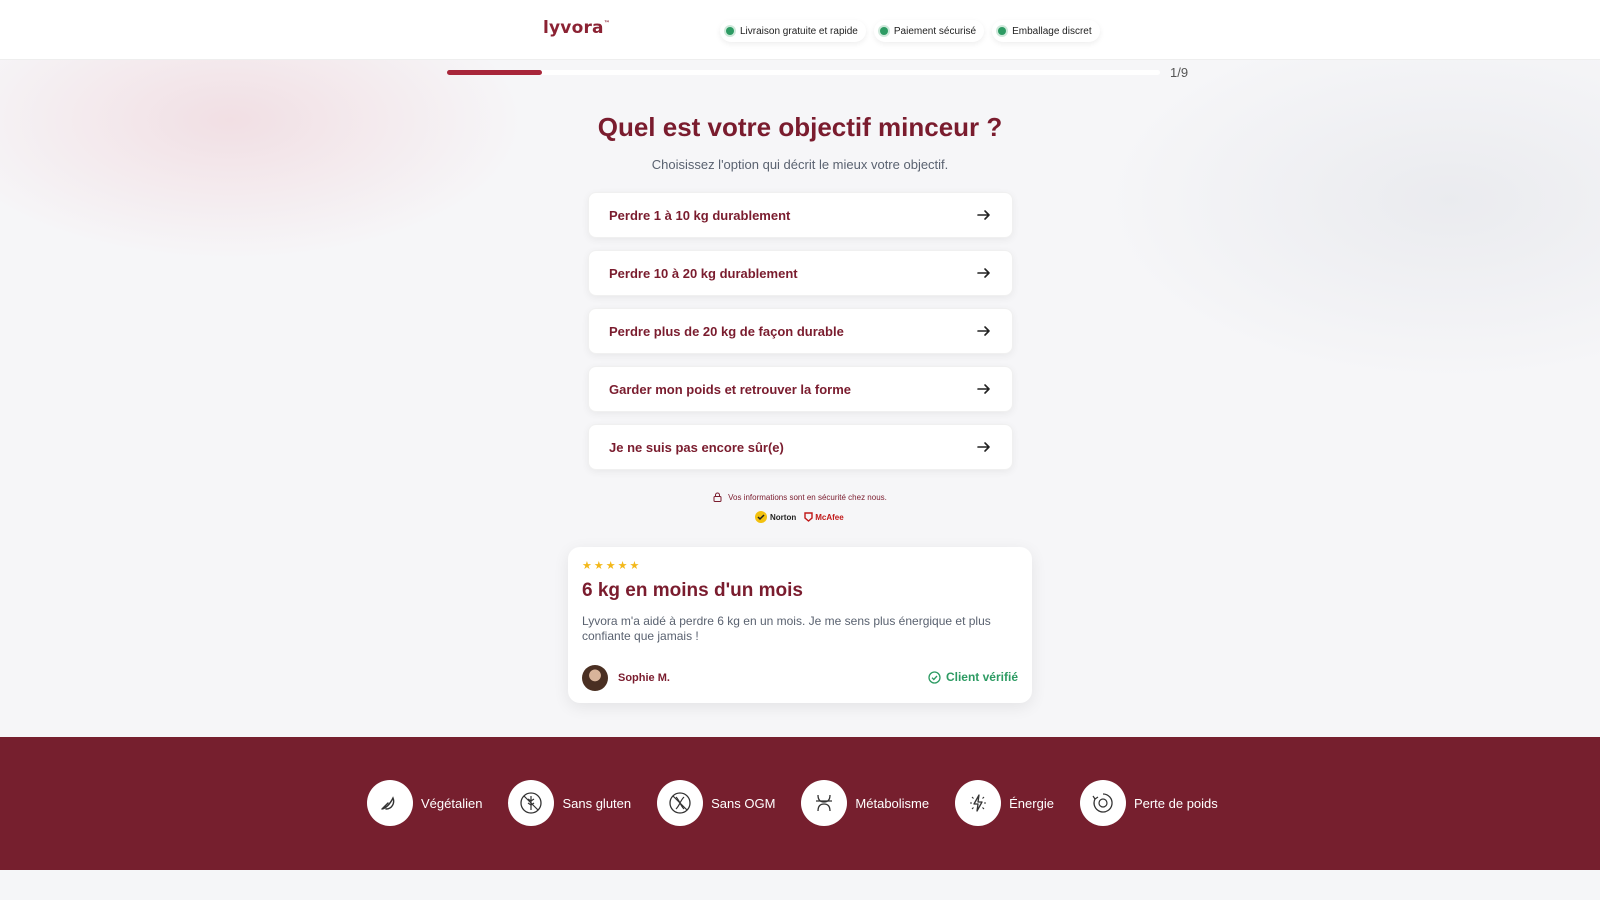 The height and width of the screenshot is (900, 1600). Describe the element at coordinates (1004, 803) in the screenshot. I see `benefit-energy: Énergie` at that location.